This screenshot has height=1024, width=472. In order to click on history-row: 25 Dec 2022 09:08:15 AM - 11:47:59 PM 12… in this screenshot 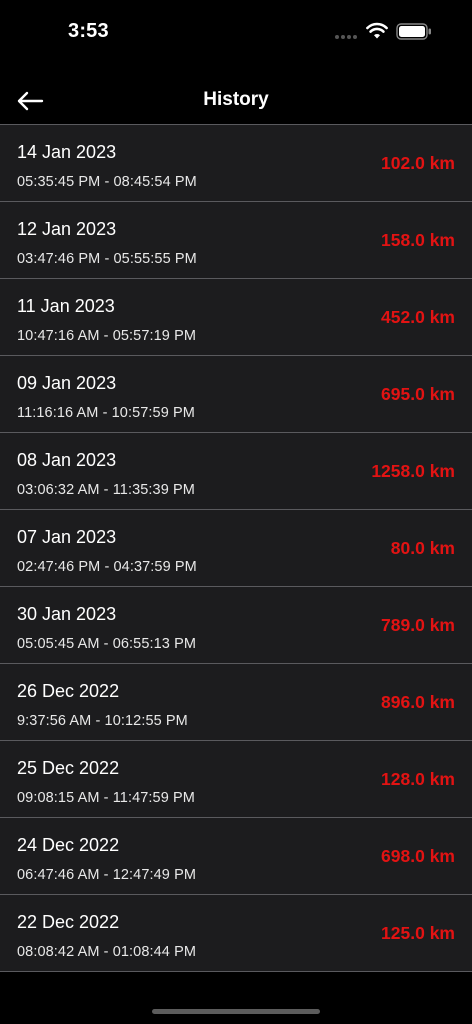, I will do `click(236, 778)`.